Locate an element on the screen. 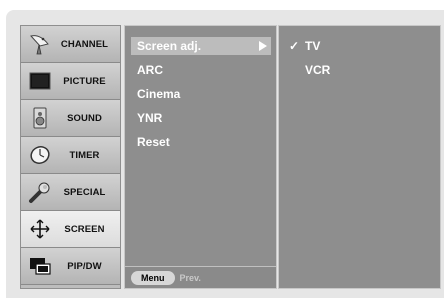 The image size is (444, 300). sidebar-item-label: PICTURE is located at coordinates (84, 81).